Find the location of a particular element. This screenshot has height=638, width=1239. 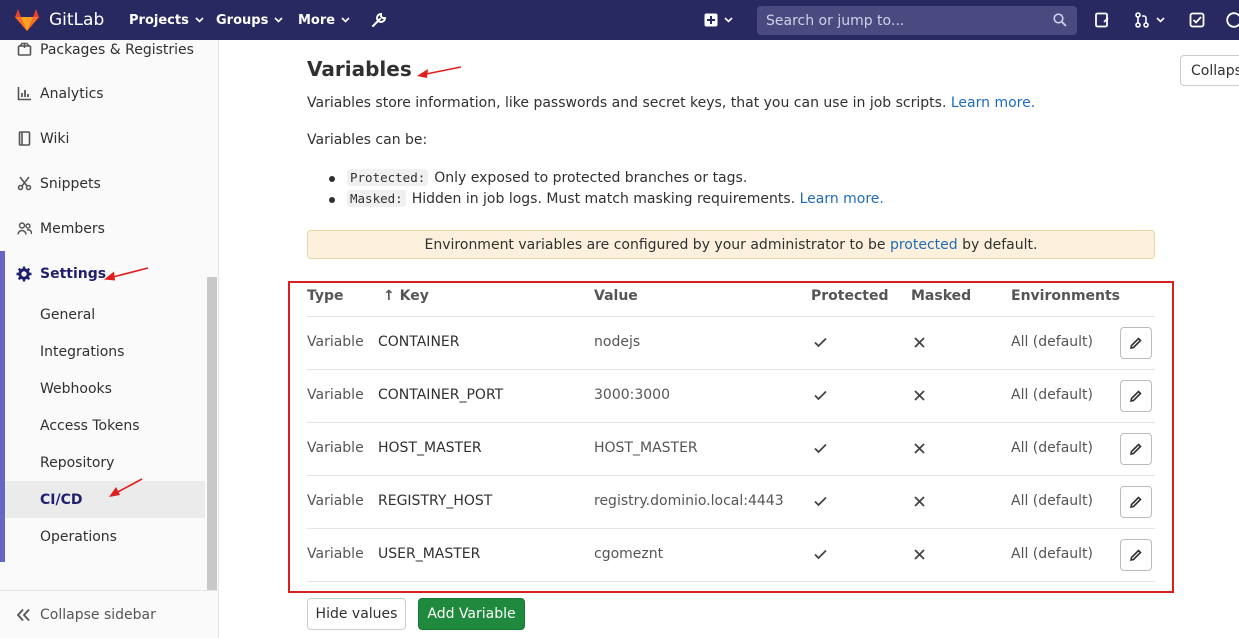

sidebar-subitem-cicd: CI/CD is located at coordinates (105, 499).